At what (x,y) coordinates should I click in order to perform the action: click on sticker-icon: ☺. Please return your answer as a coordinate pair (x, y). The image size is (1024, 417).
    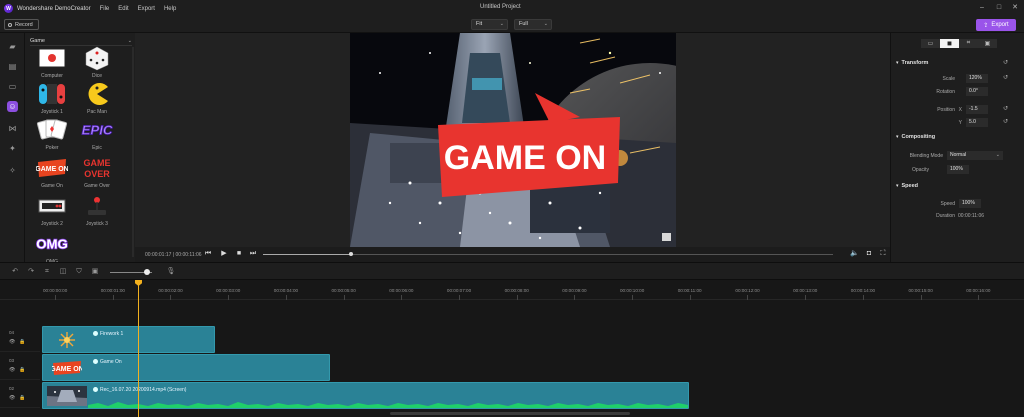
    Looking at the image, I should click on (12, 106).